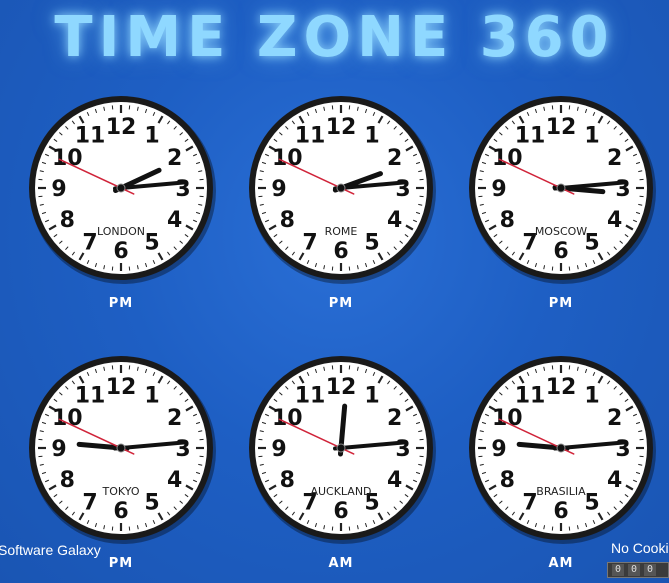 The image size is (669, 583). I want to click on clock-face-svg: 12 1234567891011MOSCOW, so click(562, 190).